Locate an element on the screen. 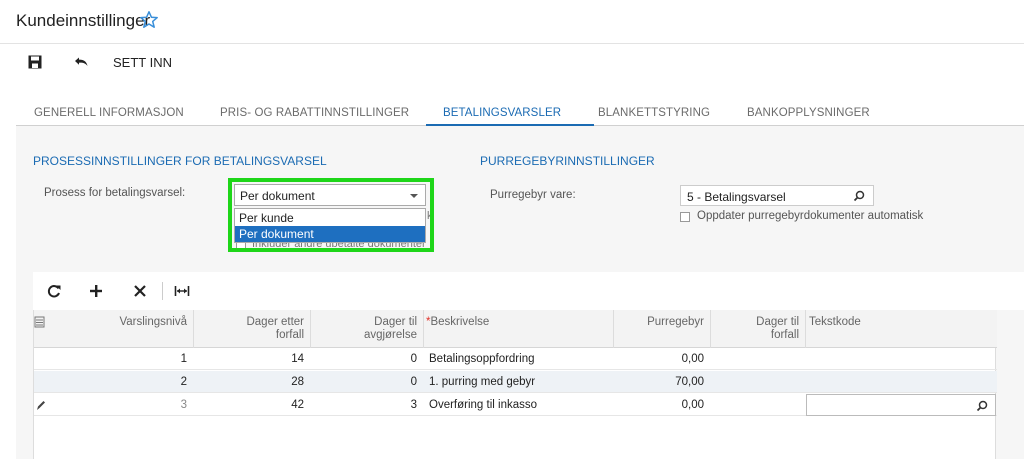  delete-row-icon is located at coordinates (140, 291).